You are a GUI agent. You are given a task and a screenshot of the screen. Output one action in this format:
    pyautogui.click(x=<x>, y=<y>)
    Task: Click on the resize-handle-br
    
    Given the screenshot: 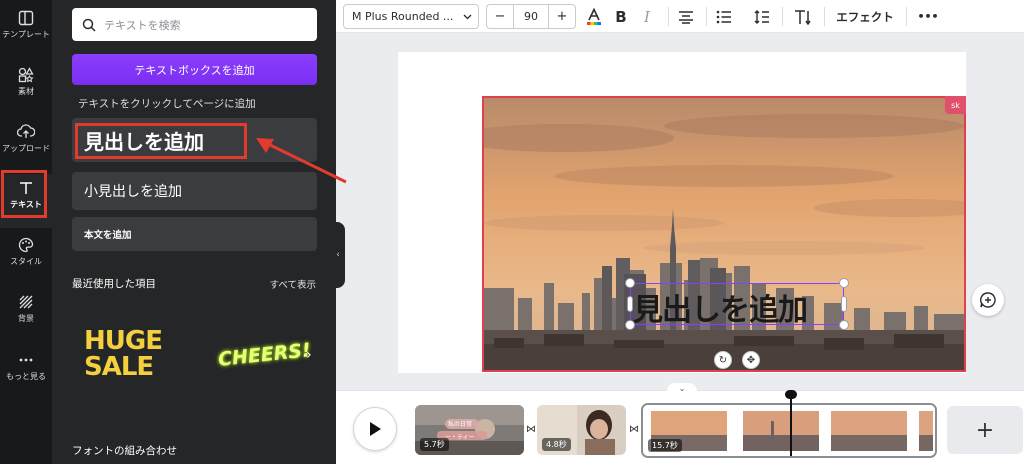 What is the action you would take?
    pyautogui.click(x=844, y=325)
    